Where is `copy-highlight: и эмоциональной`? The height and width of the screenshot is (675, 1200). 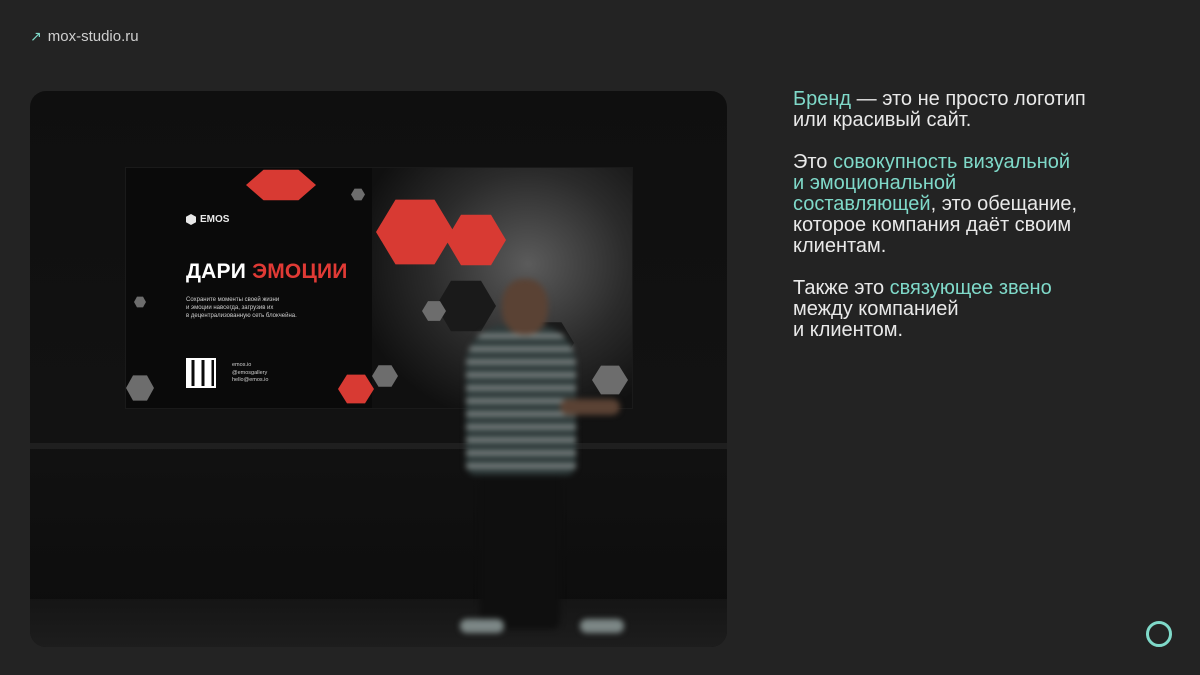 copy-highlight: и эмоциональной is located at coordinates (875, 183).